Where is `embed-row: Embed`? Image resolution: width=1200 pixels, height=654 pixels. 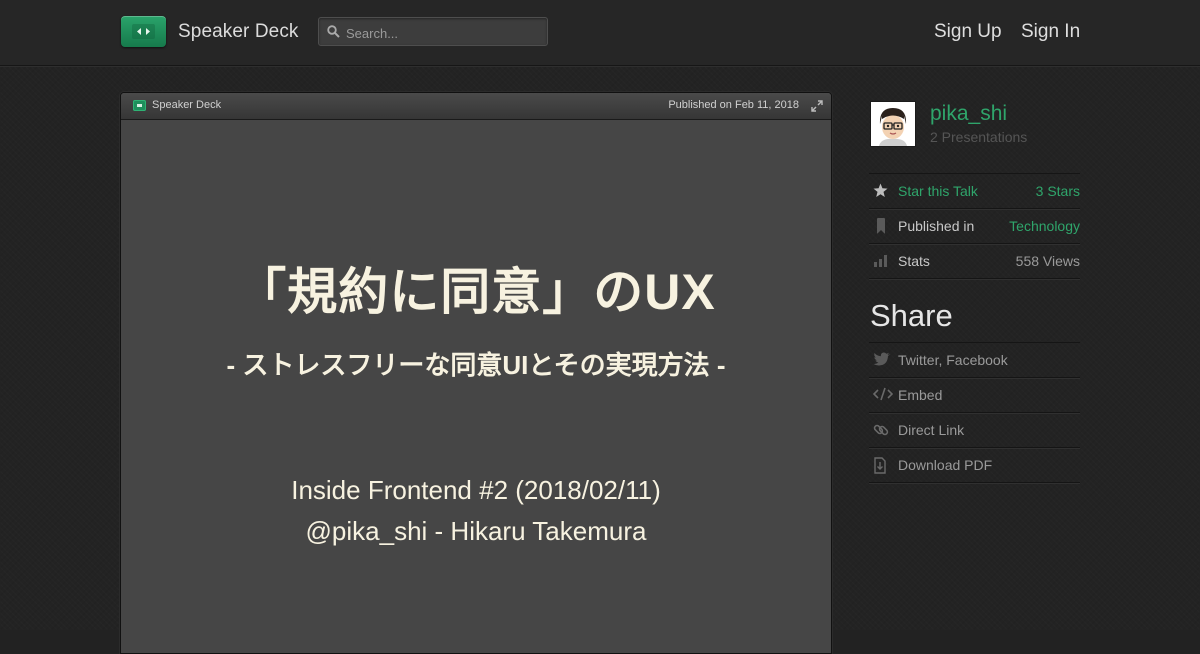 embed-row: Embed is located at coordinates (974, 395).